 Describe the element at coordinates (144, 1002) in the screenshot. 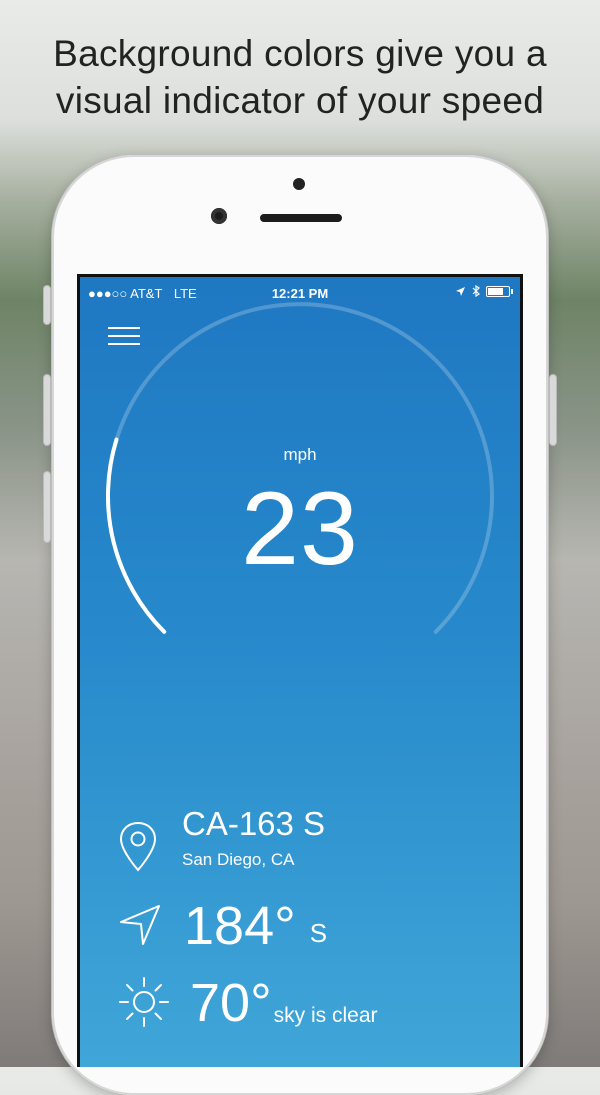

I see `sun-icon` at that location.